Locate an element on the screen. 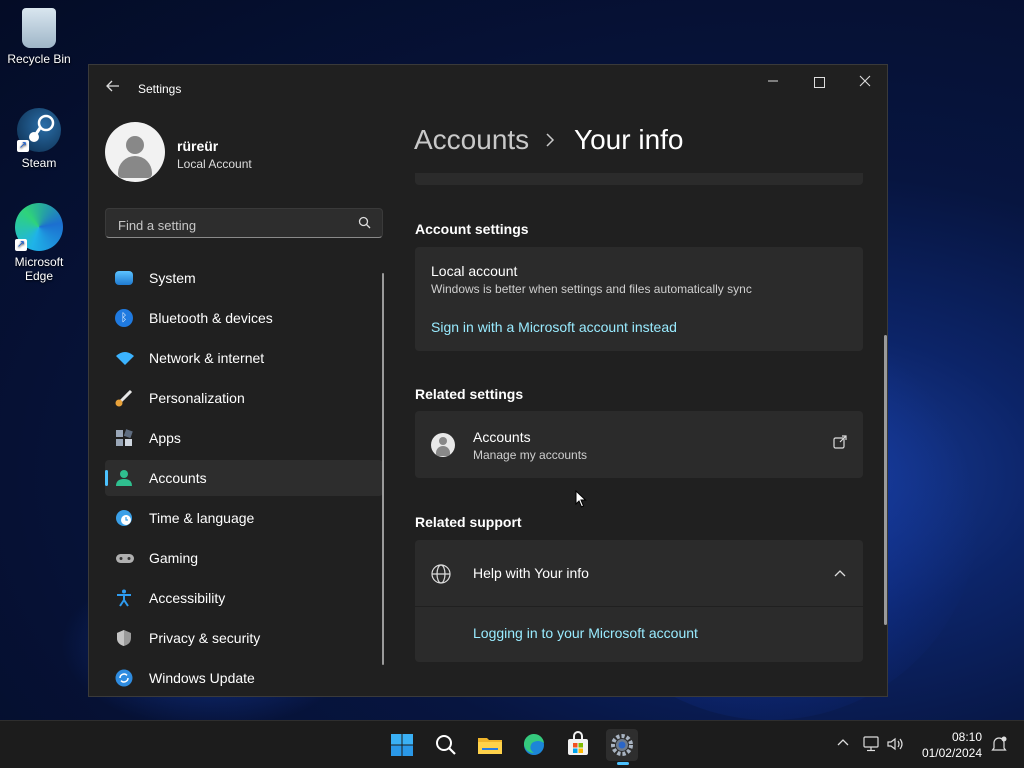  windows-logo-icon is located at coordinates (402, 745).